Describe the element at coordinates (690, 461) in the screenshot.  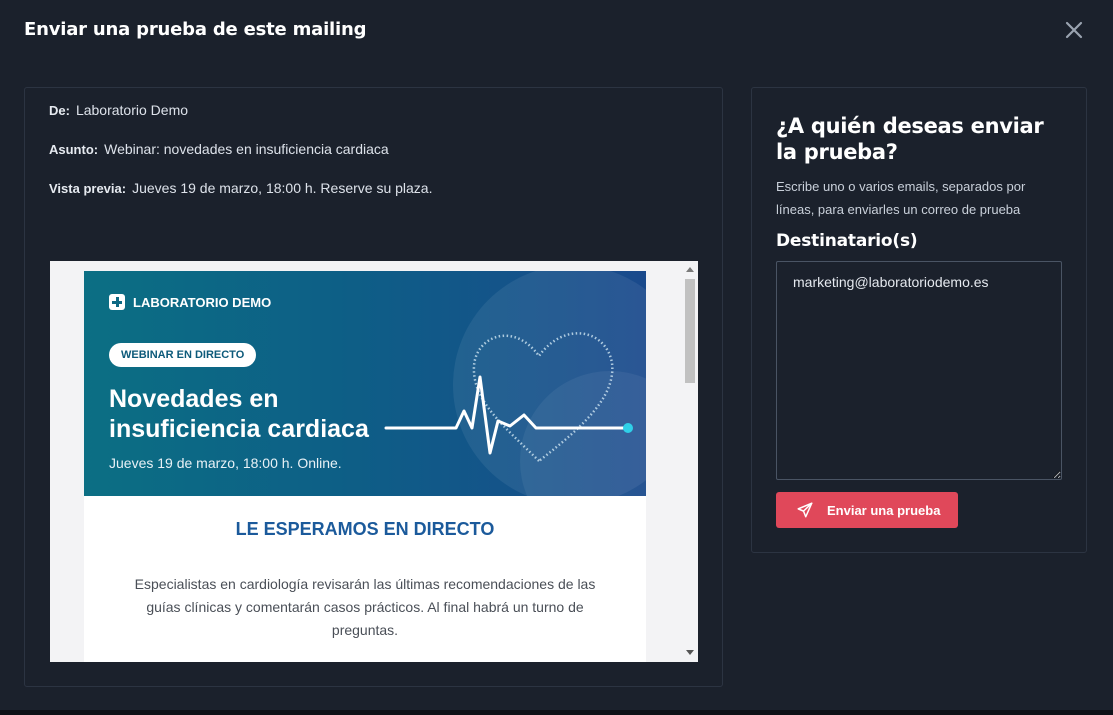
I see `preview-scrollbar` at that location.